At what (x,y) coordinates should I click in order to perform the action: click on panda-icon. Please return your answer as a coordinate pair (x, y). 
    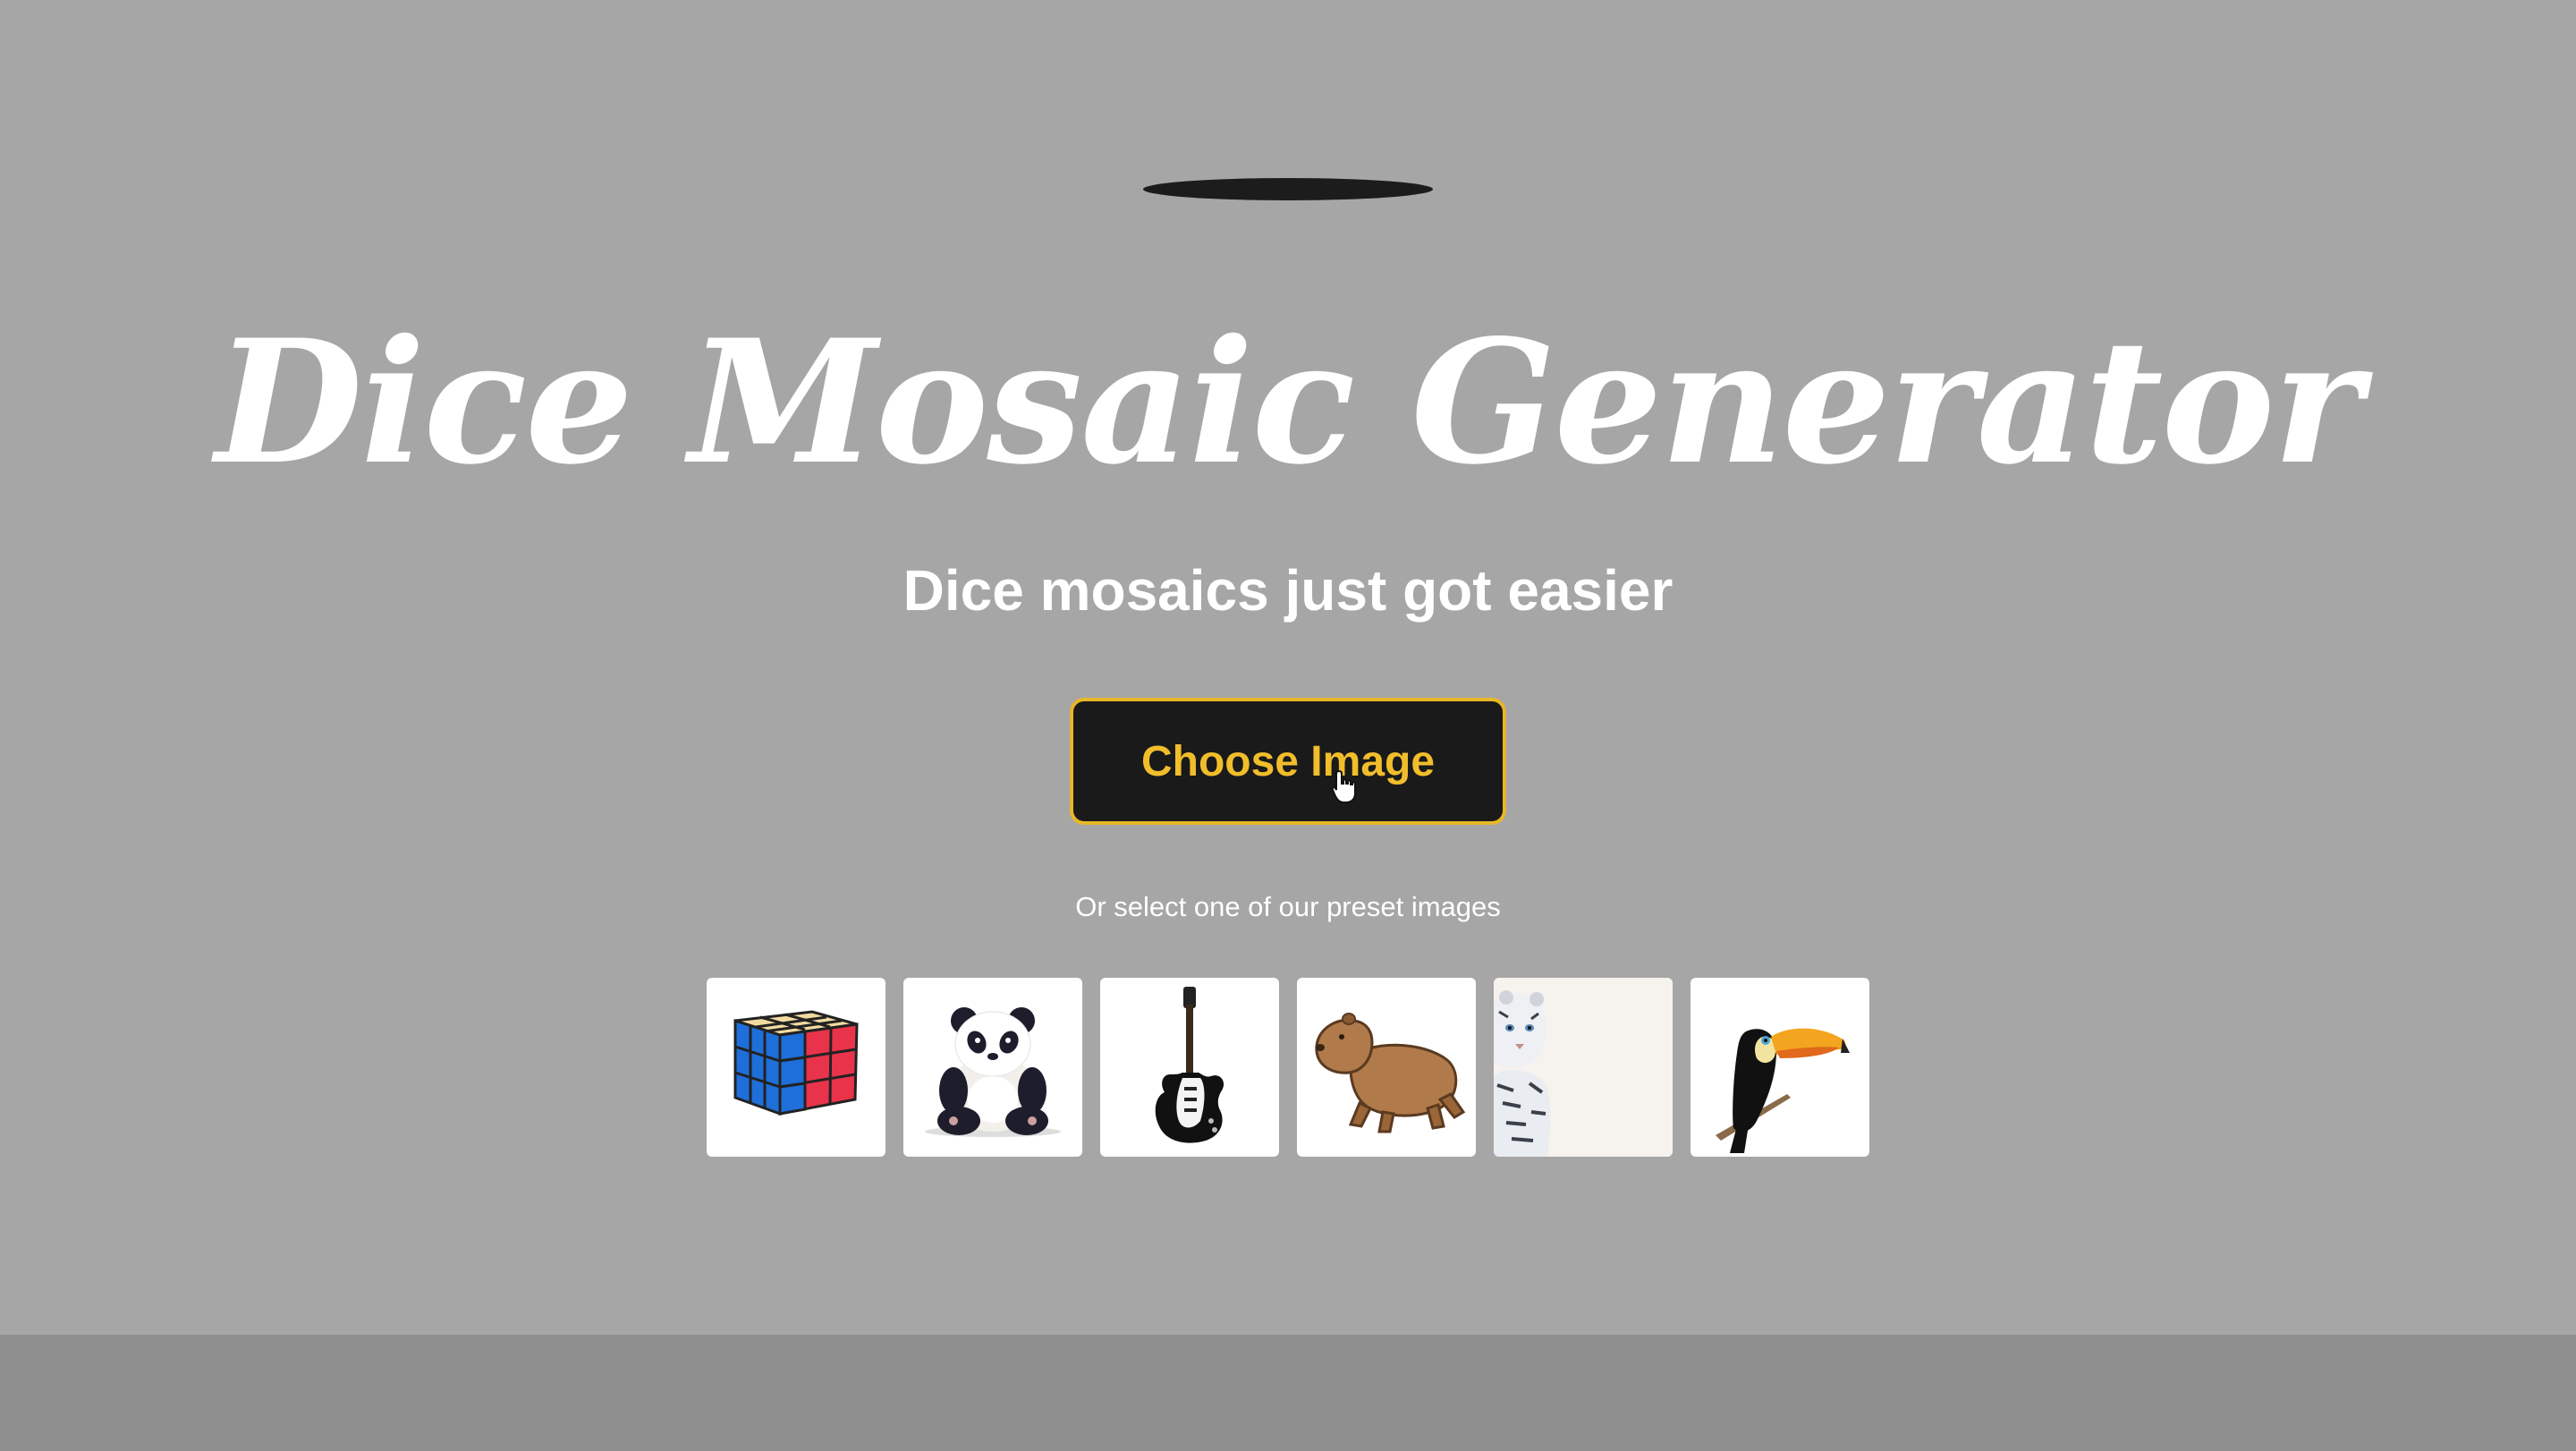
    Looking at the image, I should click on (993, 1072).